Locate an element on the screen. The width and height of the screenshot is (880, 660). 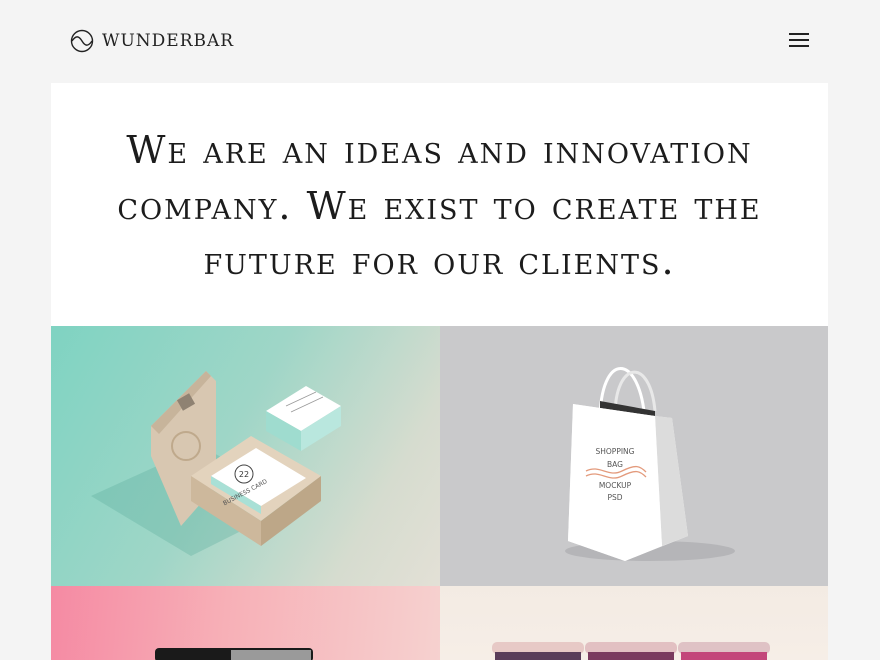
portfolio-tile-cups is located at coordinates (634, 623).